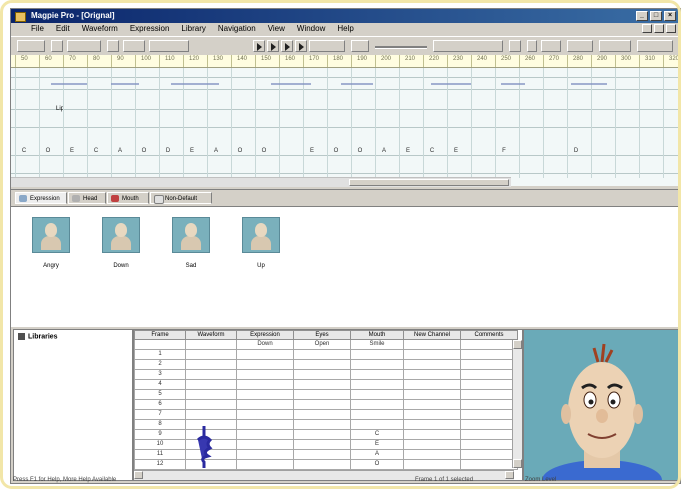 The height and width of the screenshot is (489, 681). I want to click on table-row: 12 O, so click(326, 464).